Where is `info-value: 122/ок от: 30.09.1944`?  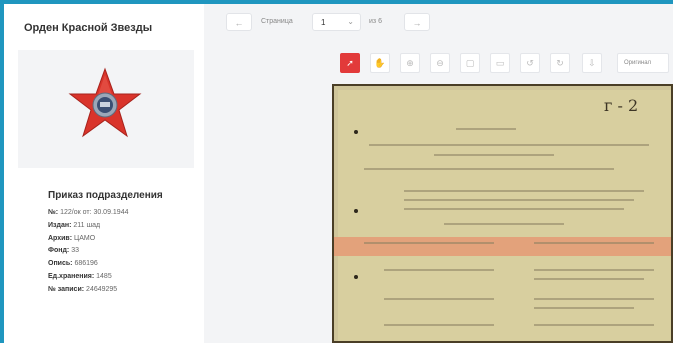
info-value: 122/ок от: 30.09.1944 is located at coordinates (94, 212).